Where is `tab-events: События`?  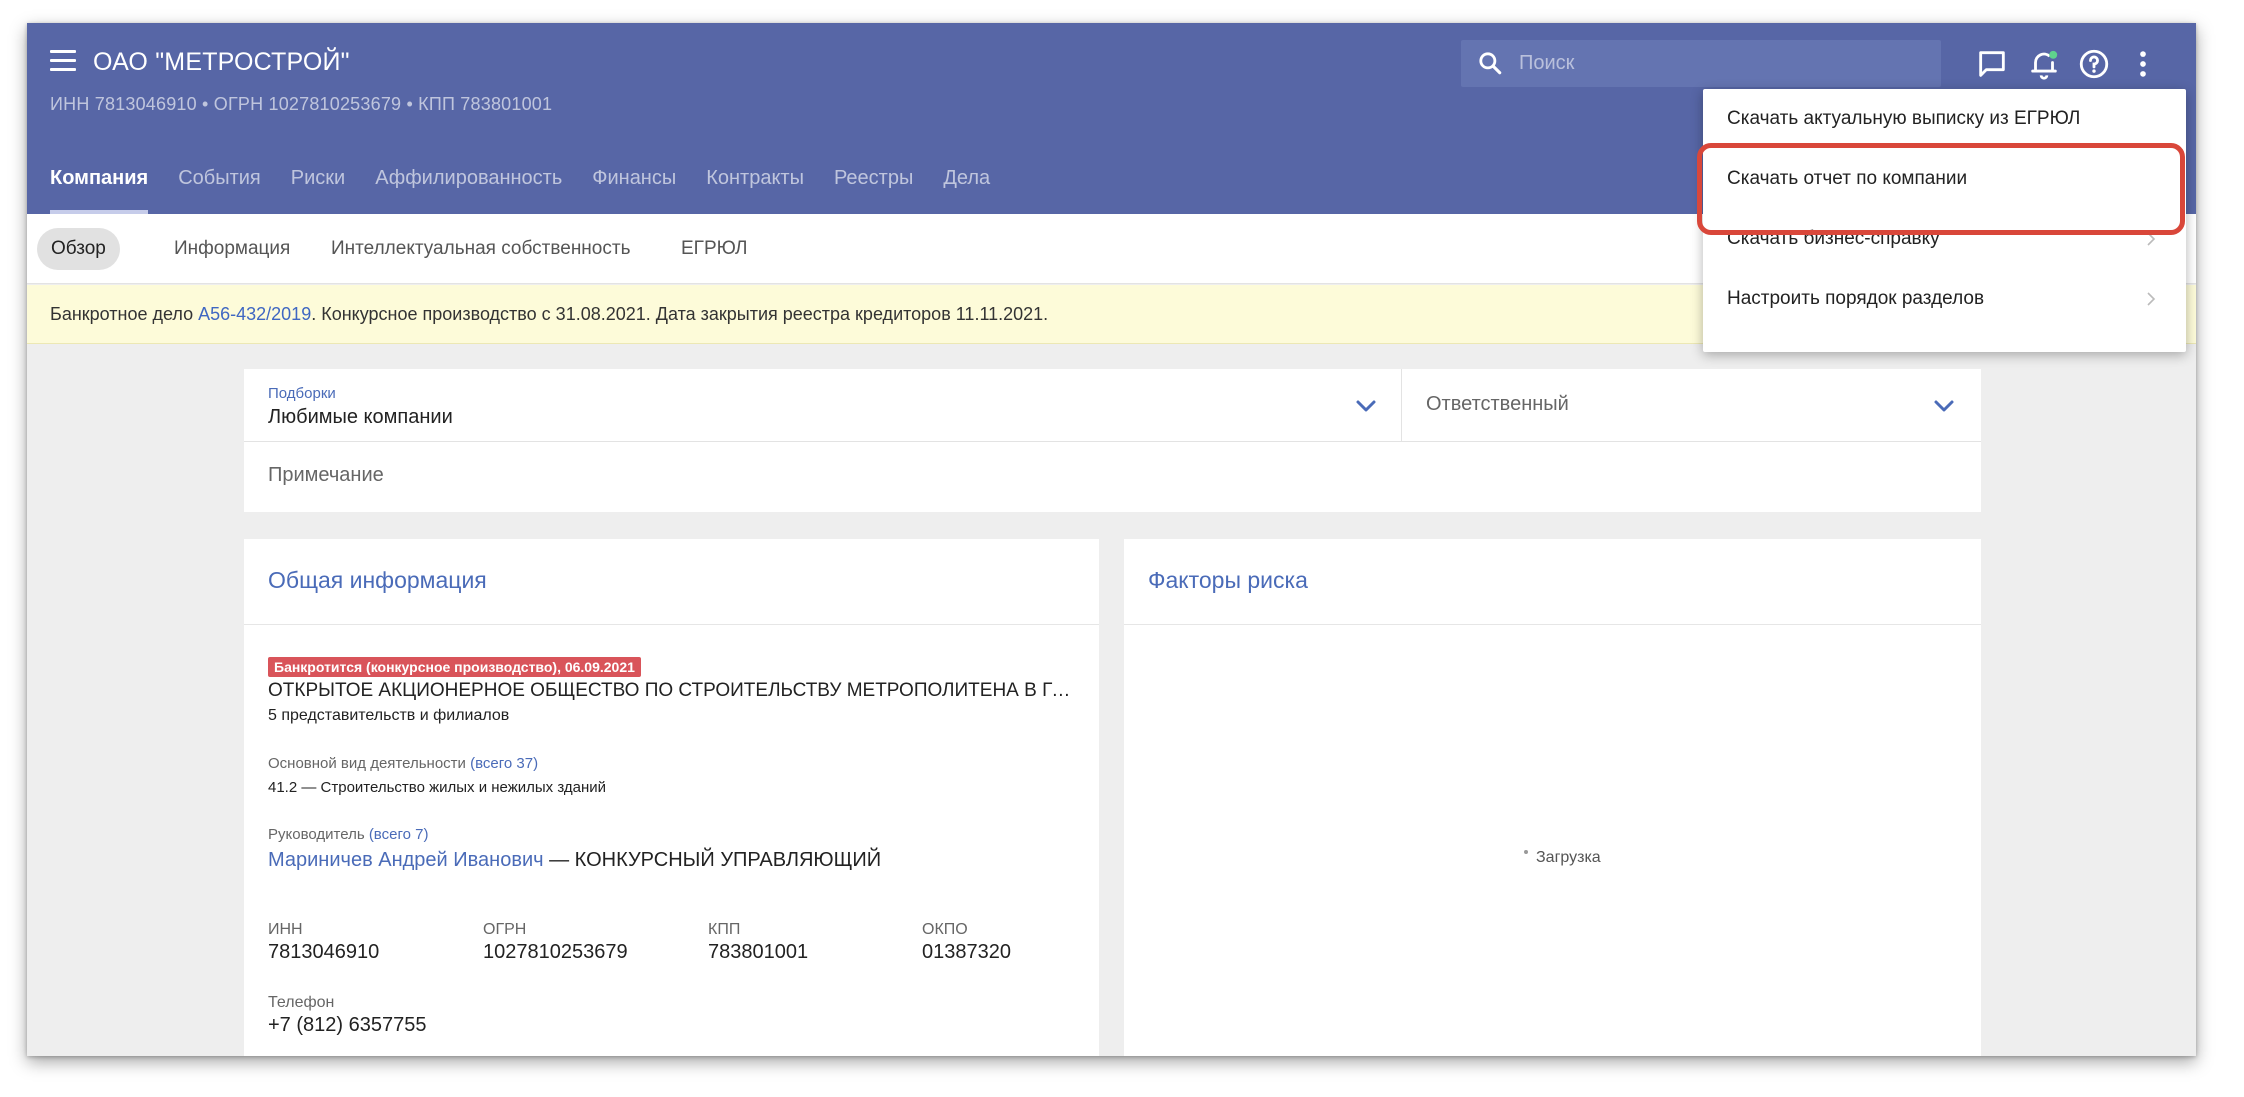
tab-events: События is located at coordinates (219, 190).